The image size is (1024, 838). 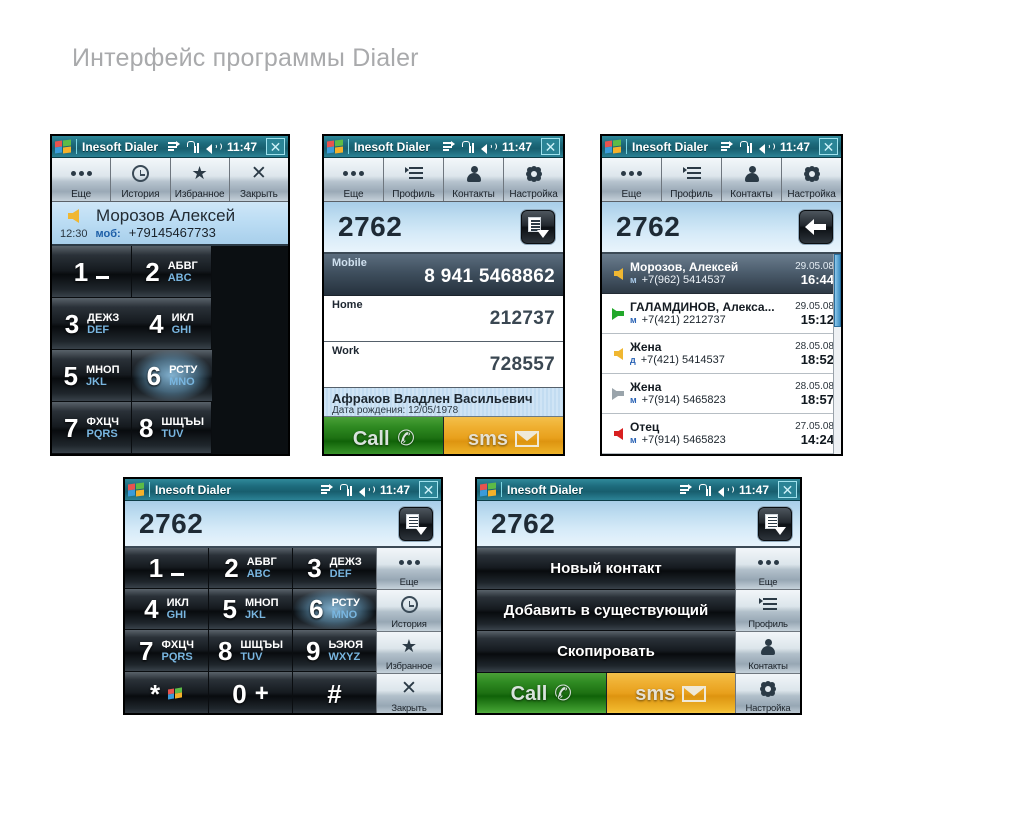 What do you see at coordinates (182, 265) in the screenshot?
I see `key-letters-ru: АБВГ` at bounding box center [182, 265].